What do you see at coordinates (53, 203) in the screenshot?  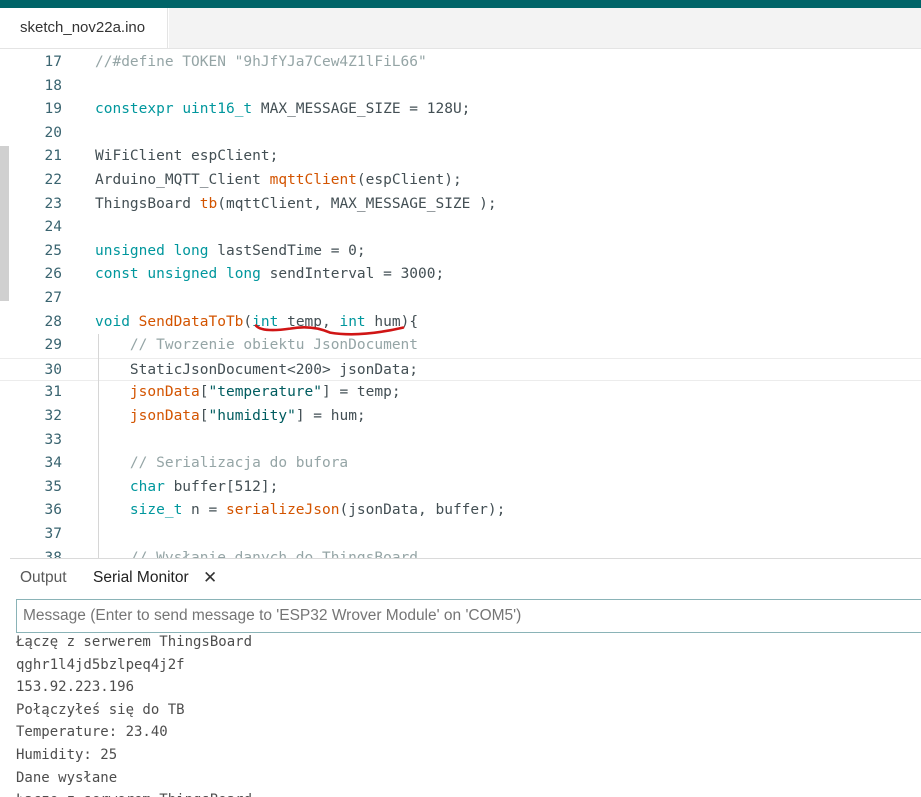 I see `line-number: 23` at bounding box center [53, 203].